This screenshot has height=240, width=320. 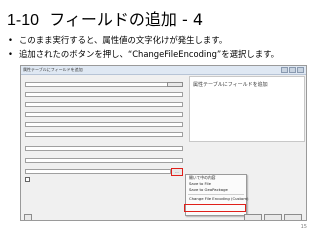 What do you see at coordinates (230, 85) in the screenshot?
I see `help-title: 属性テーブルにフィールドを追加` at bounding box center [230, 85].